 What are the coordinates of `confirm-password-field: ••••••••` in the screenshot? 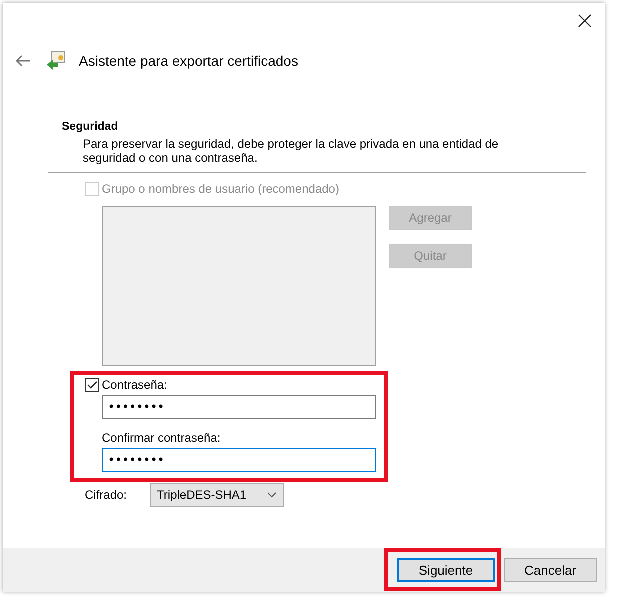 It's located at (239, 460).